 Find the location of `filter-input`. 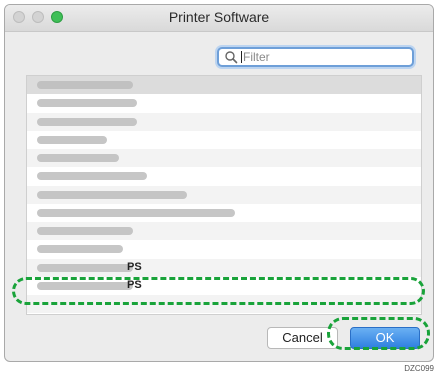

filter-input is located at coordinates (325, 57).